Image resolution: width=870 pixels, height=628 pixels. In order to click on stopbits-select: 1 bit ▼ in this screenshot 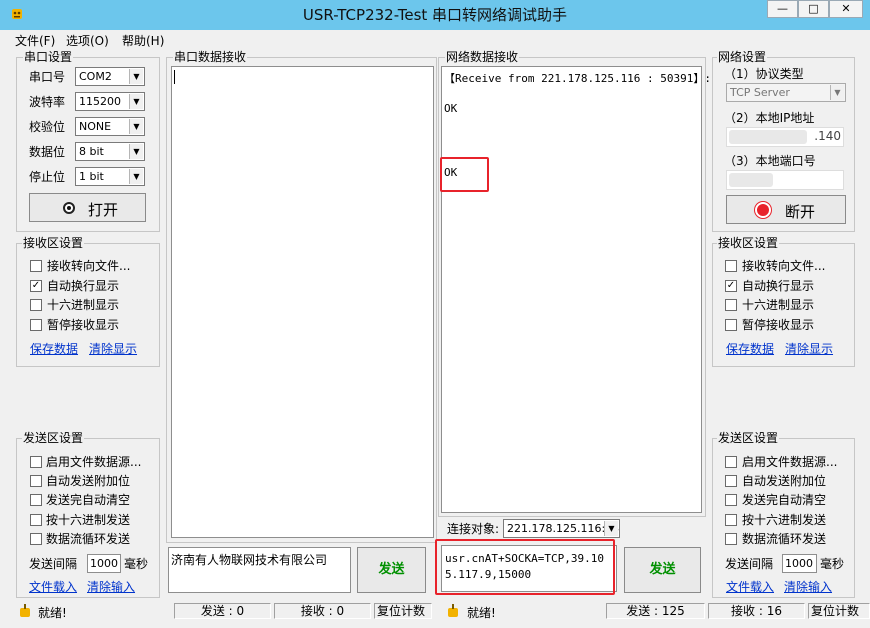, I will do `click(110, 176)`.